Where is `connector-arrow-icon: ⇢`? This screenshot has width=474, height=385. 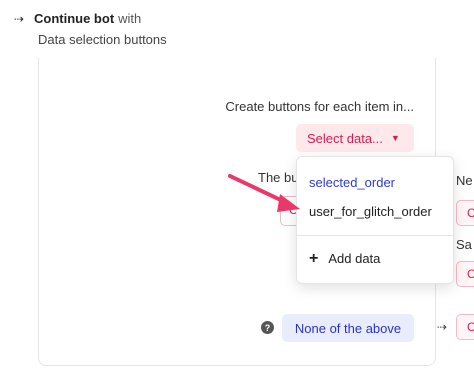
connector-arrow-icon: ⇢ is located at coordinates (442, 327).